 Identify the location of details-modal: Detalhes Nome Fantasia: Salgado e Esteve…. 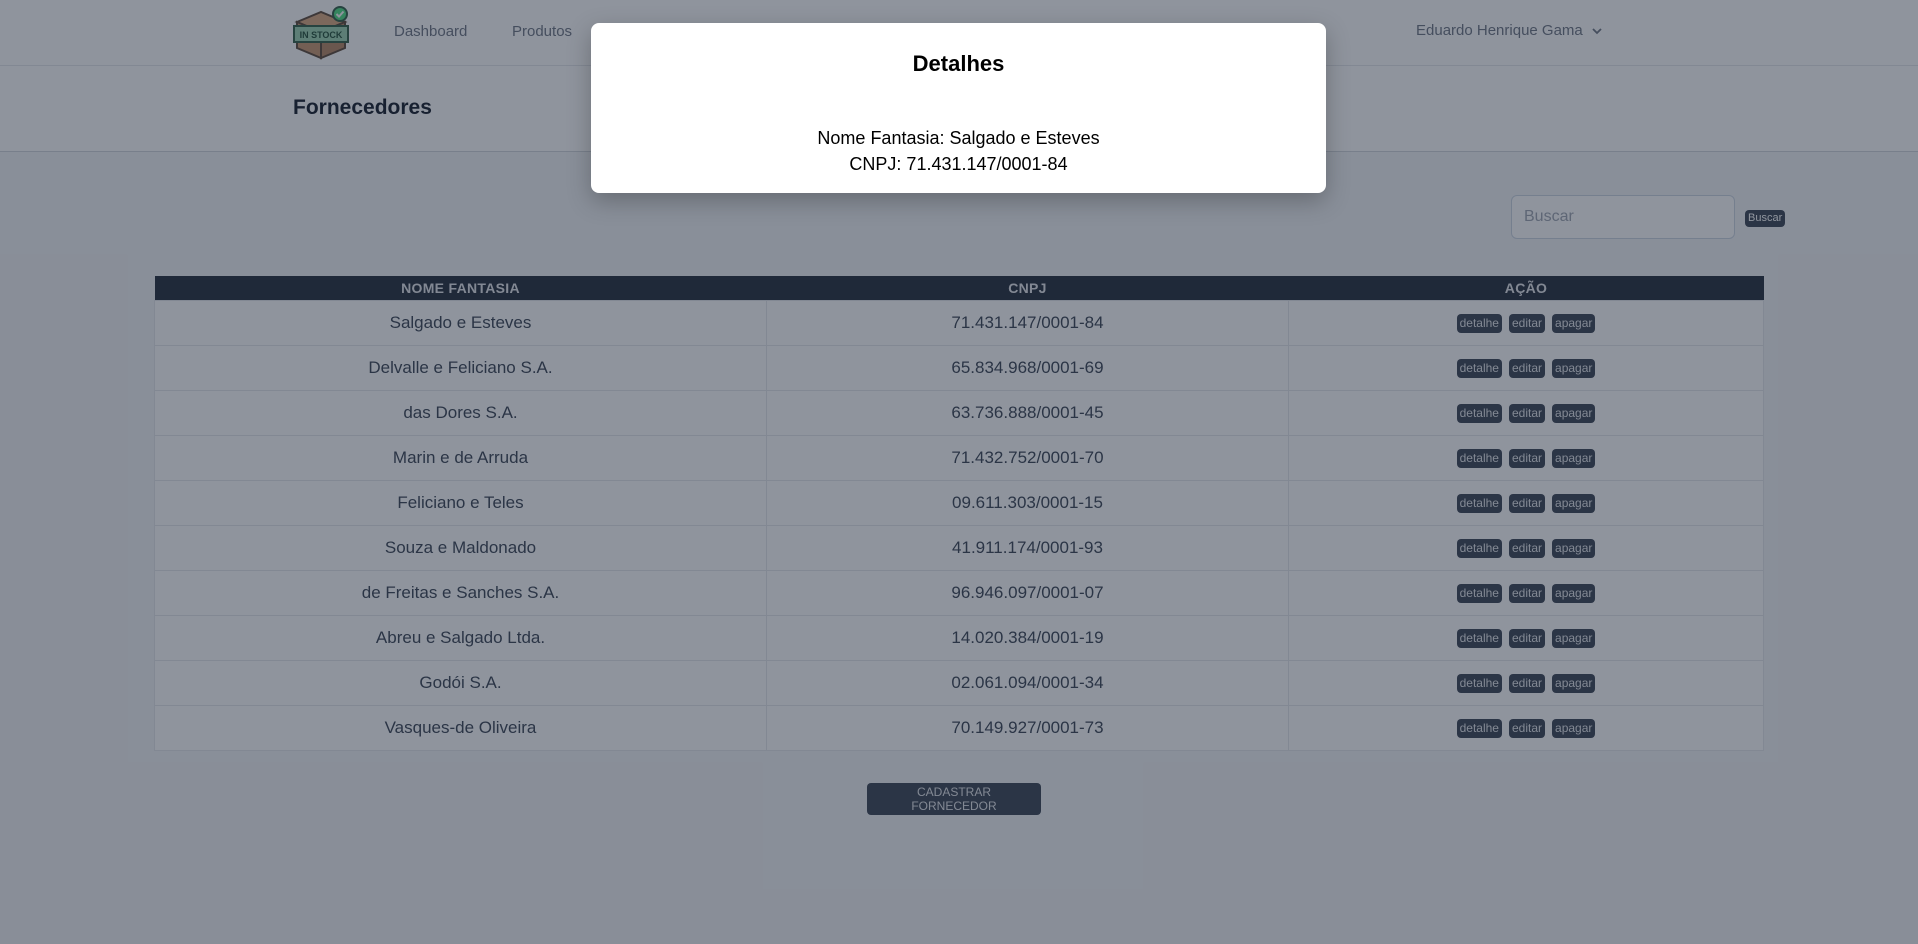
(958, 108).